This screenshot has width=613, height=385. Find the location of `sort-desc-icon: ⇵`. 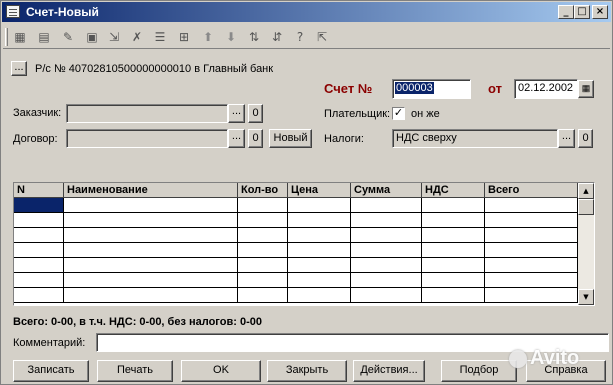

sort-desc-icon: ⇵ is located at coordinates (277, 37).